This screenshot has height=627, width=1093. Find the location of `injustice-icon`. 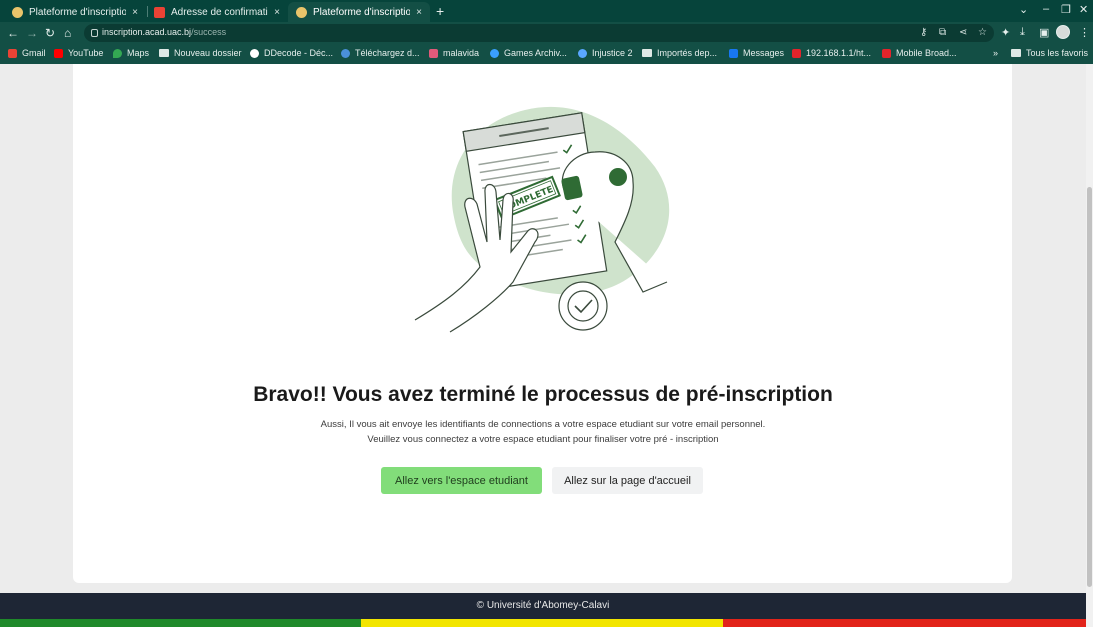

injustice-icon is located at coordinates (582, 53).